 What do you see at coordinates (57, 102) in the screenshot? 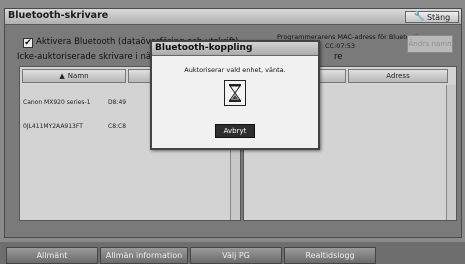
I see `printer-name: Canon MX920 series-1` at bounding box center [57, 102].